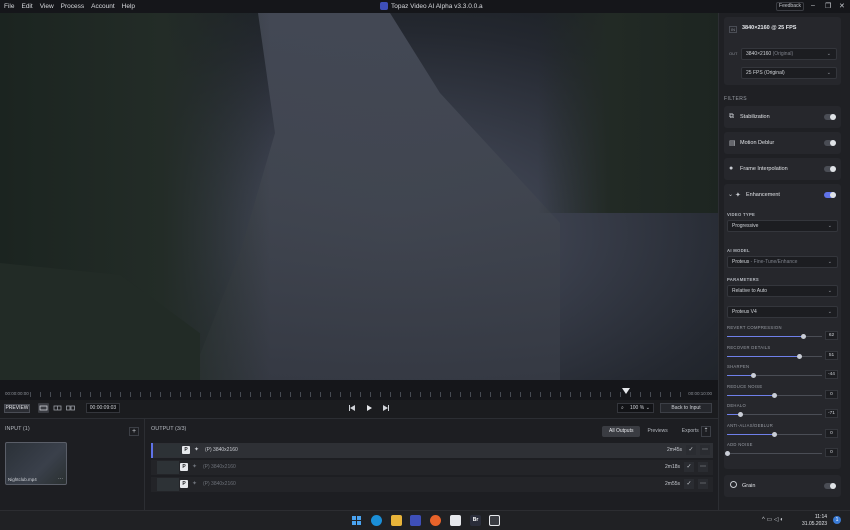  I want to click on timeline-end-time: 00:00:10:00, so click(700, 393).